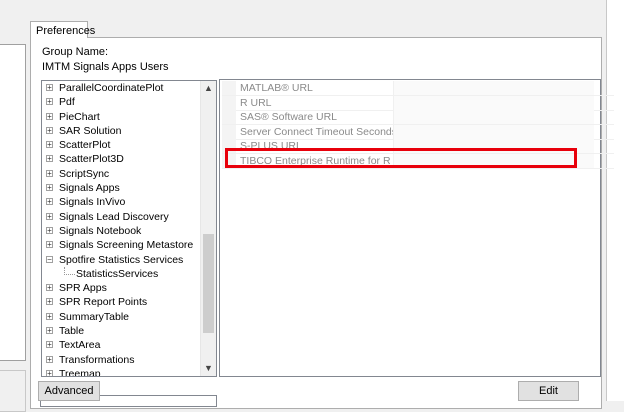 The width and height of the screenshot is (624, 412). Describe the element at coordinates (90, 130) in the screenshot. I see `tree-item-label: SAR Solution` at that location.